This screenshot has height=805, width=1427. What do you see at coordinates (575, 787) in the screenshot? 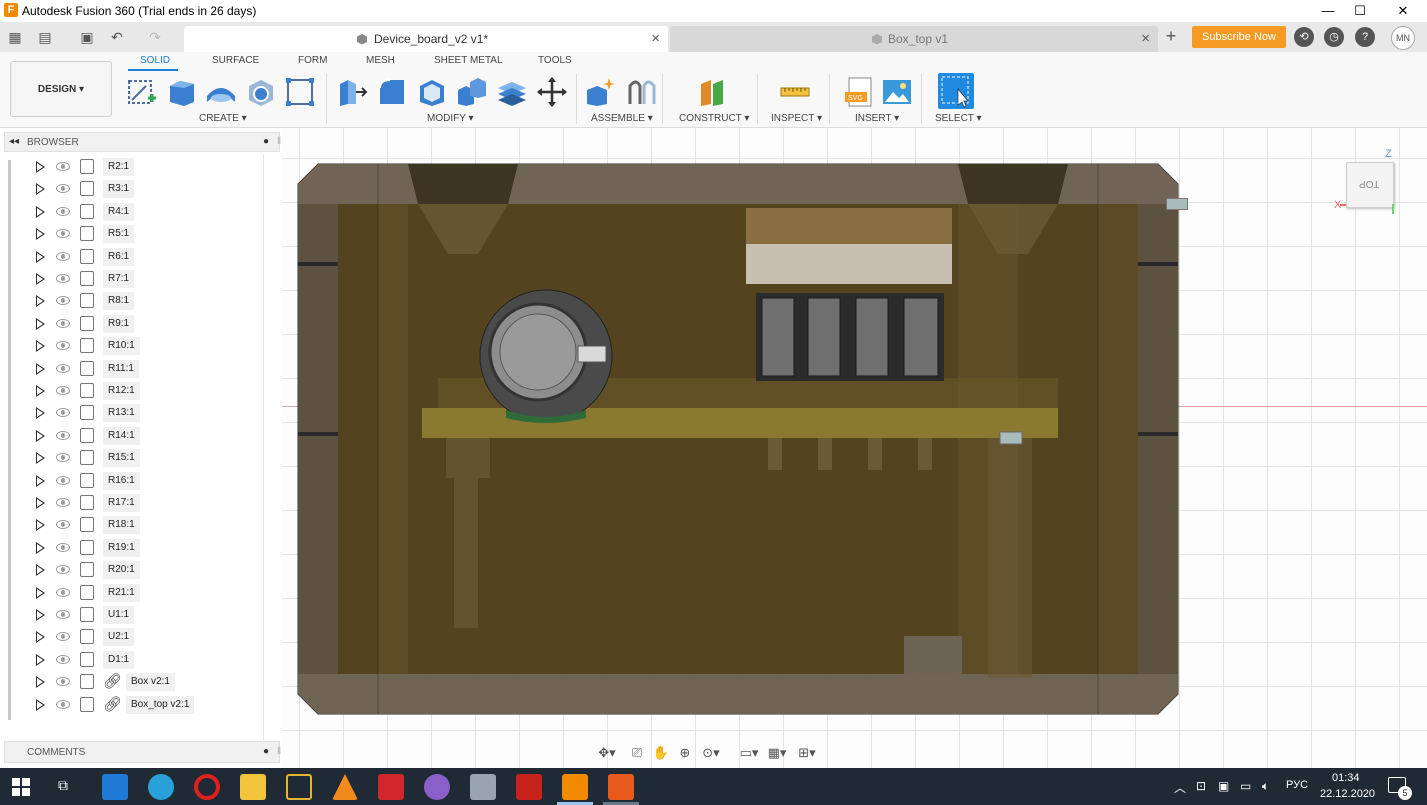
I see `fusion360-taskbar-icon` at bounding box center [575, 787].